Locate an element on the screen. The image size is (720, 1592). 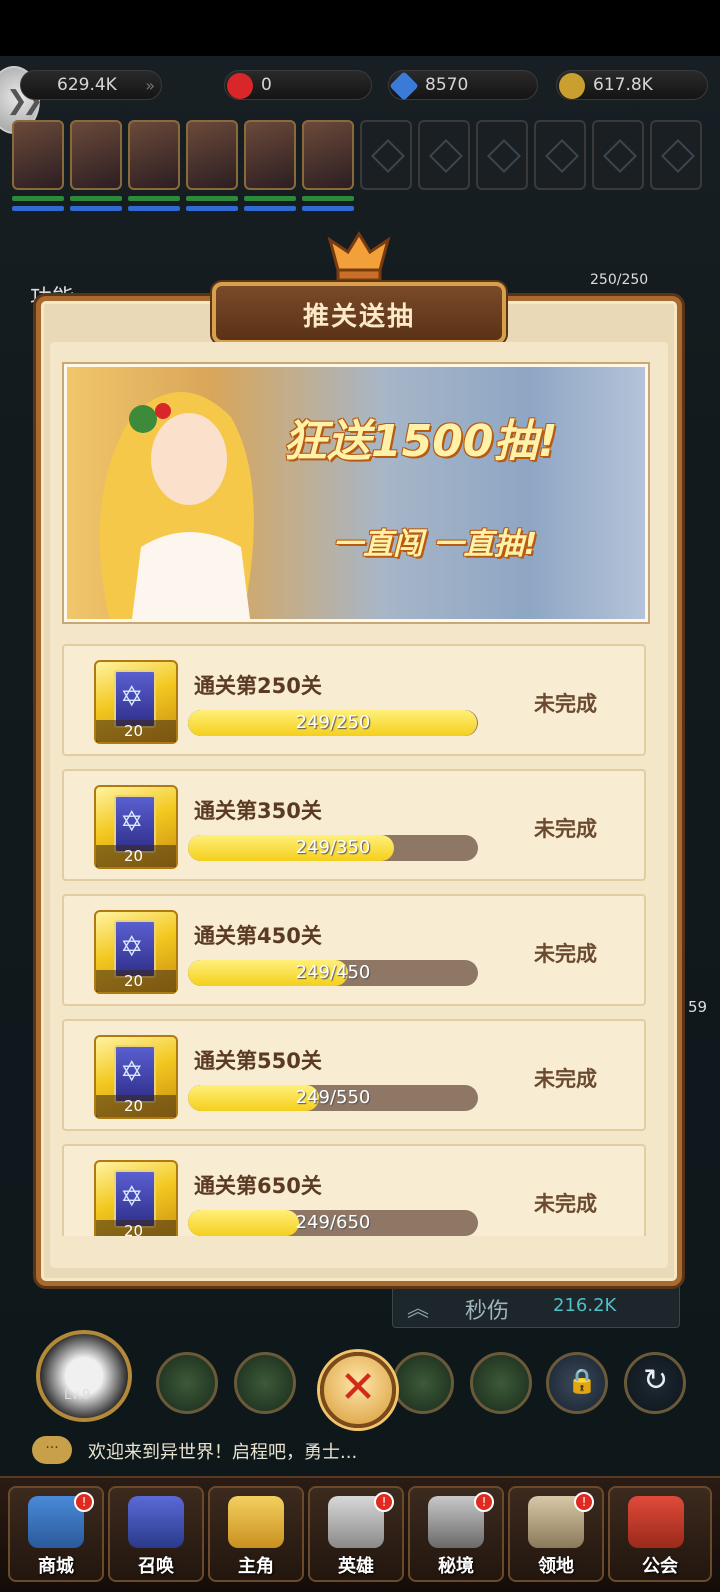
auto-battle-button: ↻ is located at coordinates (655, 1383).